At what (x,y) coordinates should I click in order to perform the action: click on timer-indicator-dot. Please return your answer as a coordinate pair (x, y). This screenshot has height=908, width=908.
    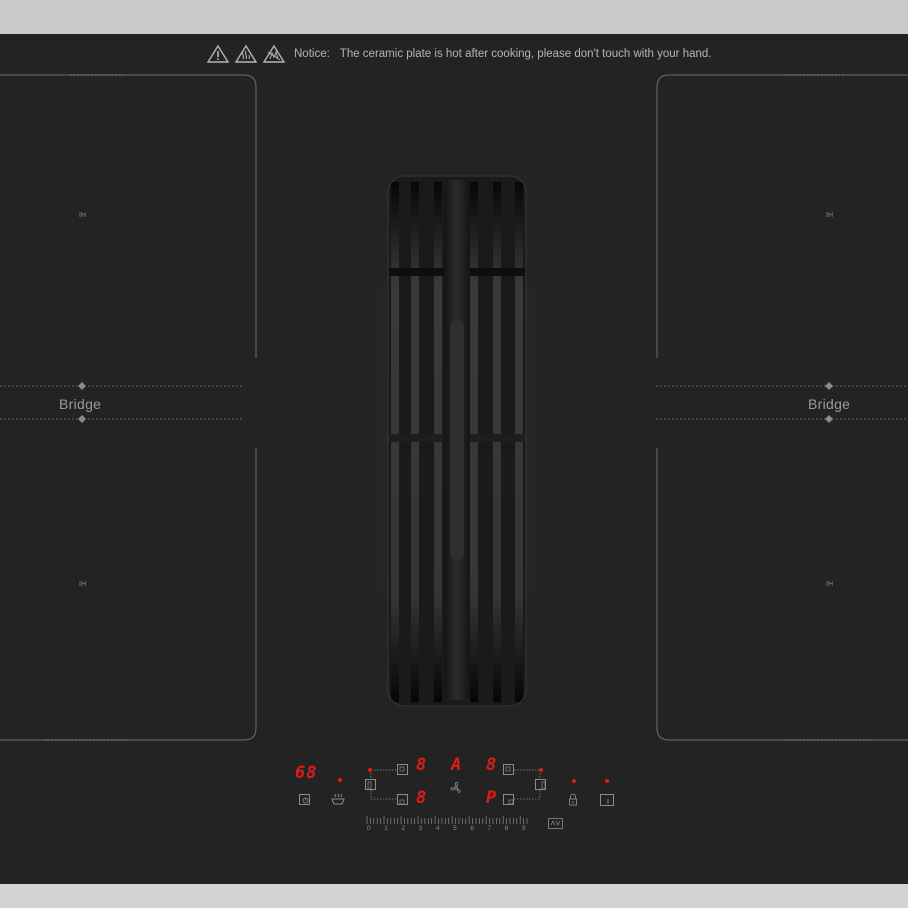
    Looking at the image, I should click on (340, 780).